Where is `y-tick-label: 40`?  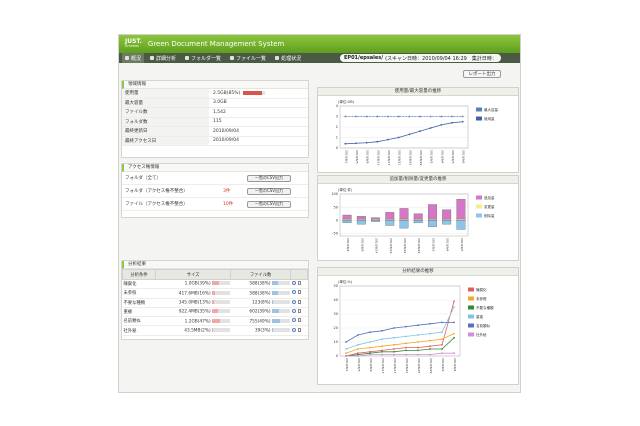 y-tick-label: 40 is located at coordinates (336, 300).